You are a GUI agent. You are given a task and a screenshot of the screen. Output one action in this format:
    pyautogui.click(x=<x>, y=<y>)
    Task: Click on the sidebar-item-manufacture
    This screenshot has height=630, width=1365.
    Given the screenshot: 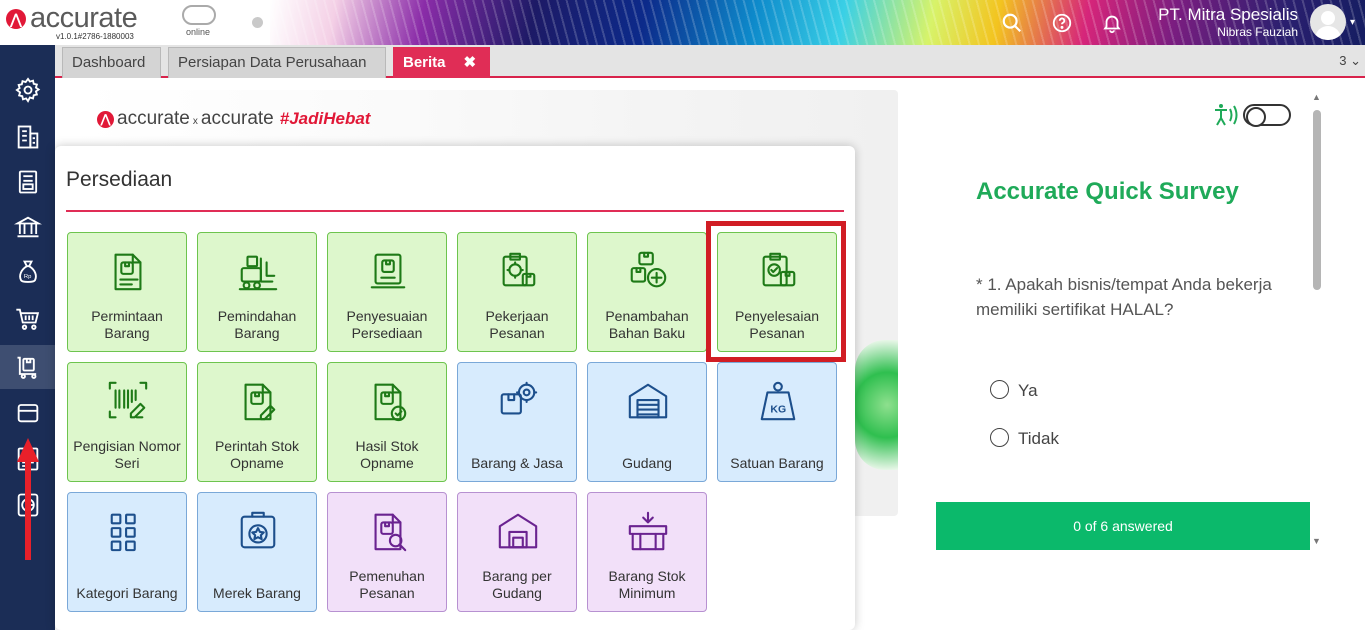 What is the action you would take?
    pyautogui.click(x=27, y=412)
    